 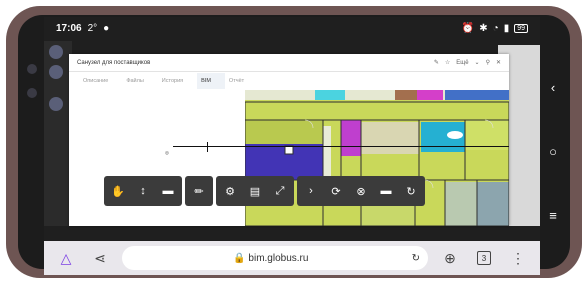 I want to click on tab-description: Описание, so click(x=100, y=81).